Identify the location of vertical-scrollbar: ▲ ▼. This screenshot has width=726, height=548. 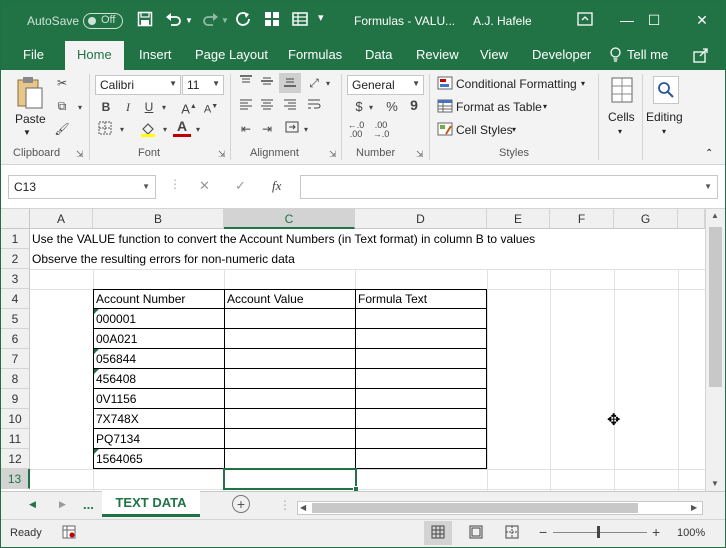
(715, 350).